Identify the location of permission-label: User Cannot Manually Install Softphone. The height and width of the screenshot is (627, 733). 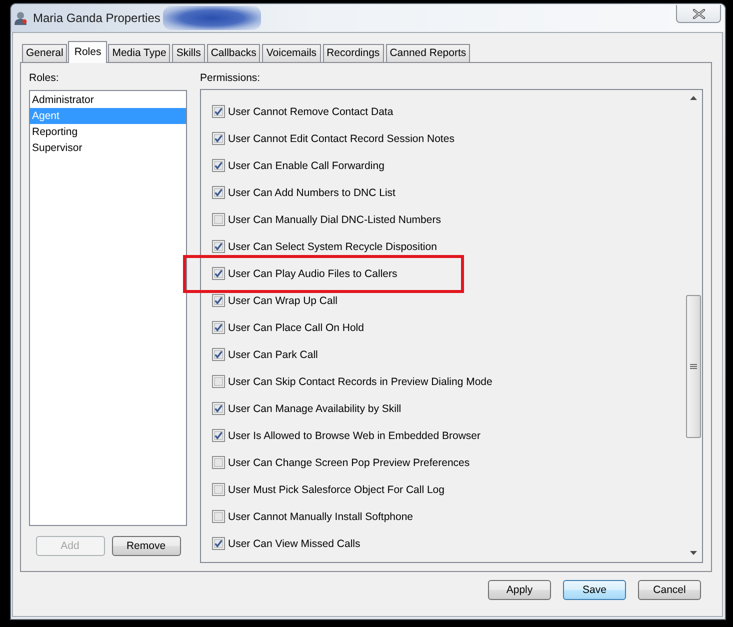
(321, 516).